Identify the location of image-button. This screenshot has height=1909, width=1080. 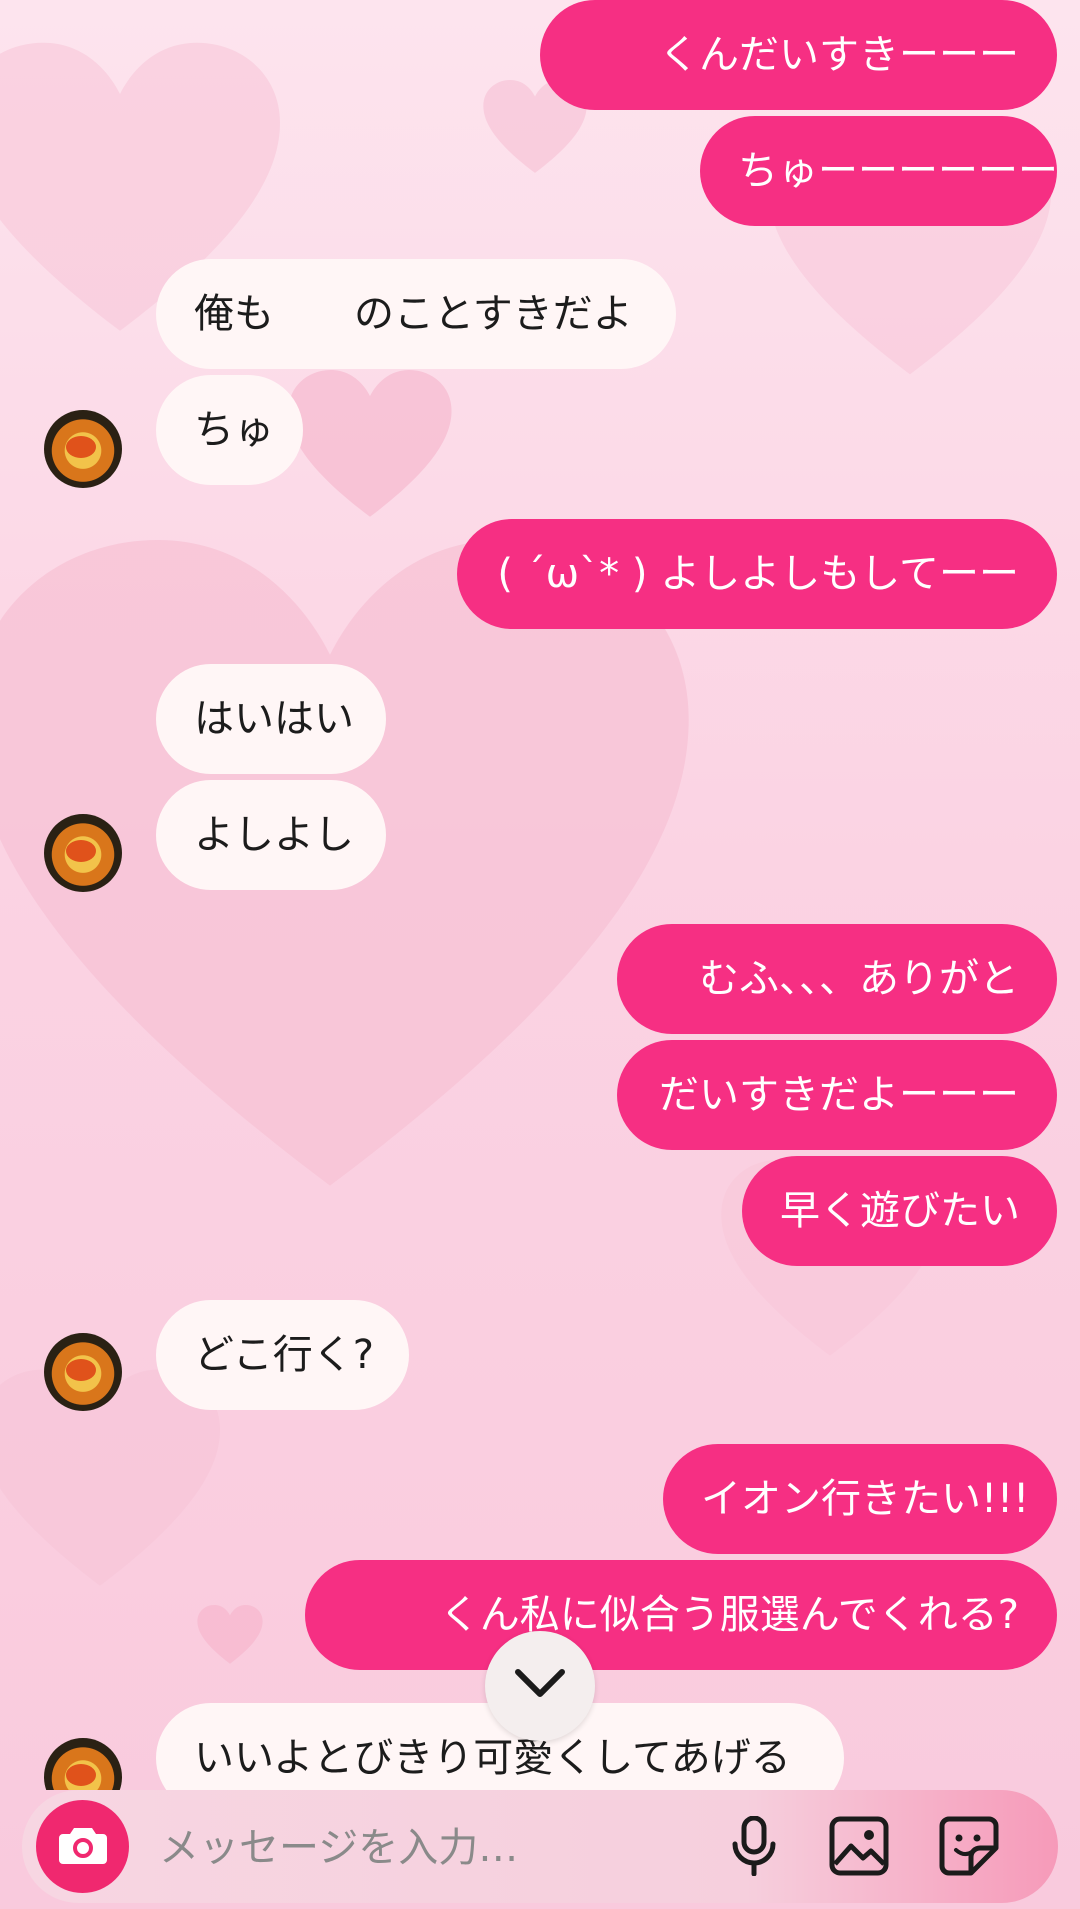
(859, 1848).